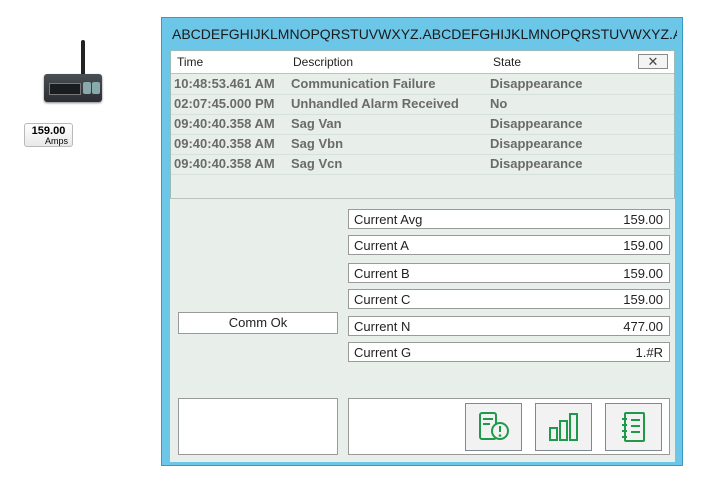 Image resolution: width=721 pixels, height=495 pixels. Describe the element at coordinates (190, 62) in the screenshot. I see `column-header-time: Time` at that location.